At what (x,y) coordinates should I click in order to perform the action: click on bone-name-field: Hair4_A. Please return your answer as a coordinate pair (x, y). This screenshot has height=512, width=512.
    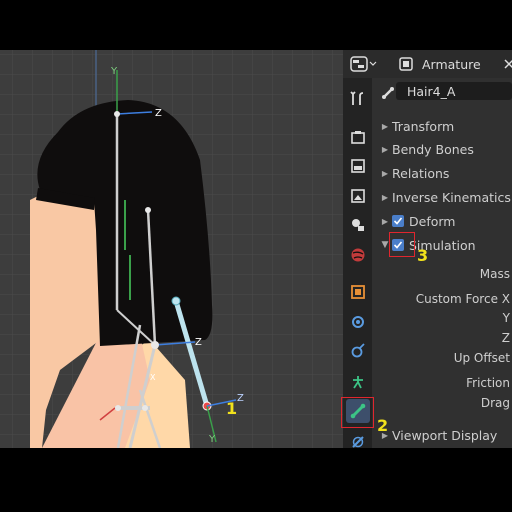
    Looking at the image, I should click on (454, 91).